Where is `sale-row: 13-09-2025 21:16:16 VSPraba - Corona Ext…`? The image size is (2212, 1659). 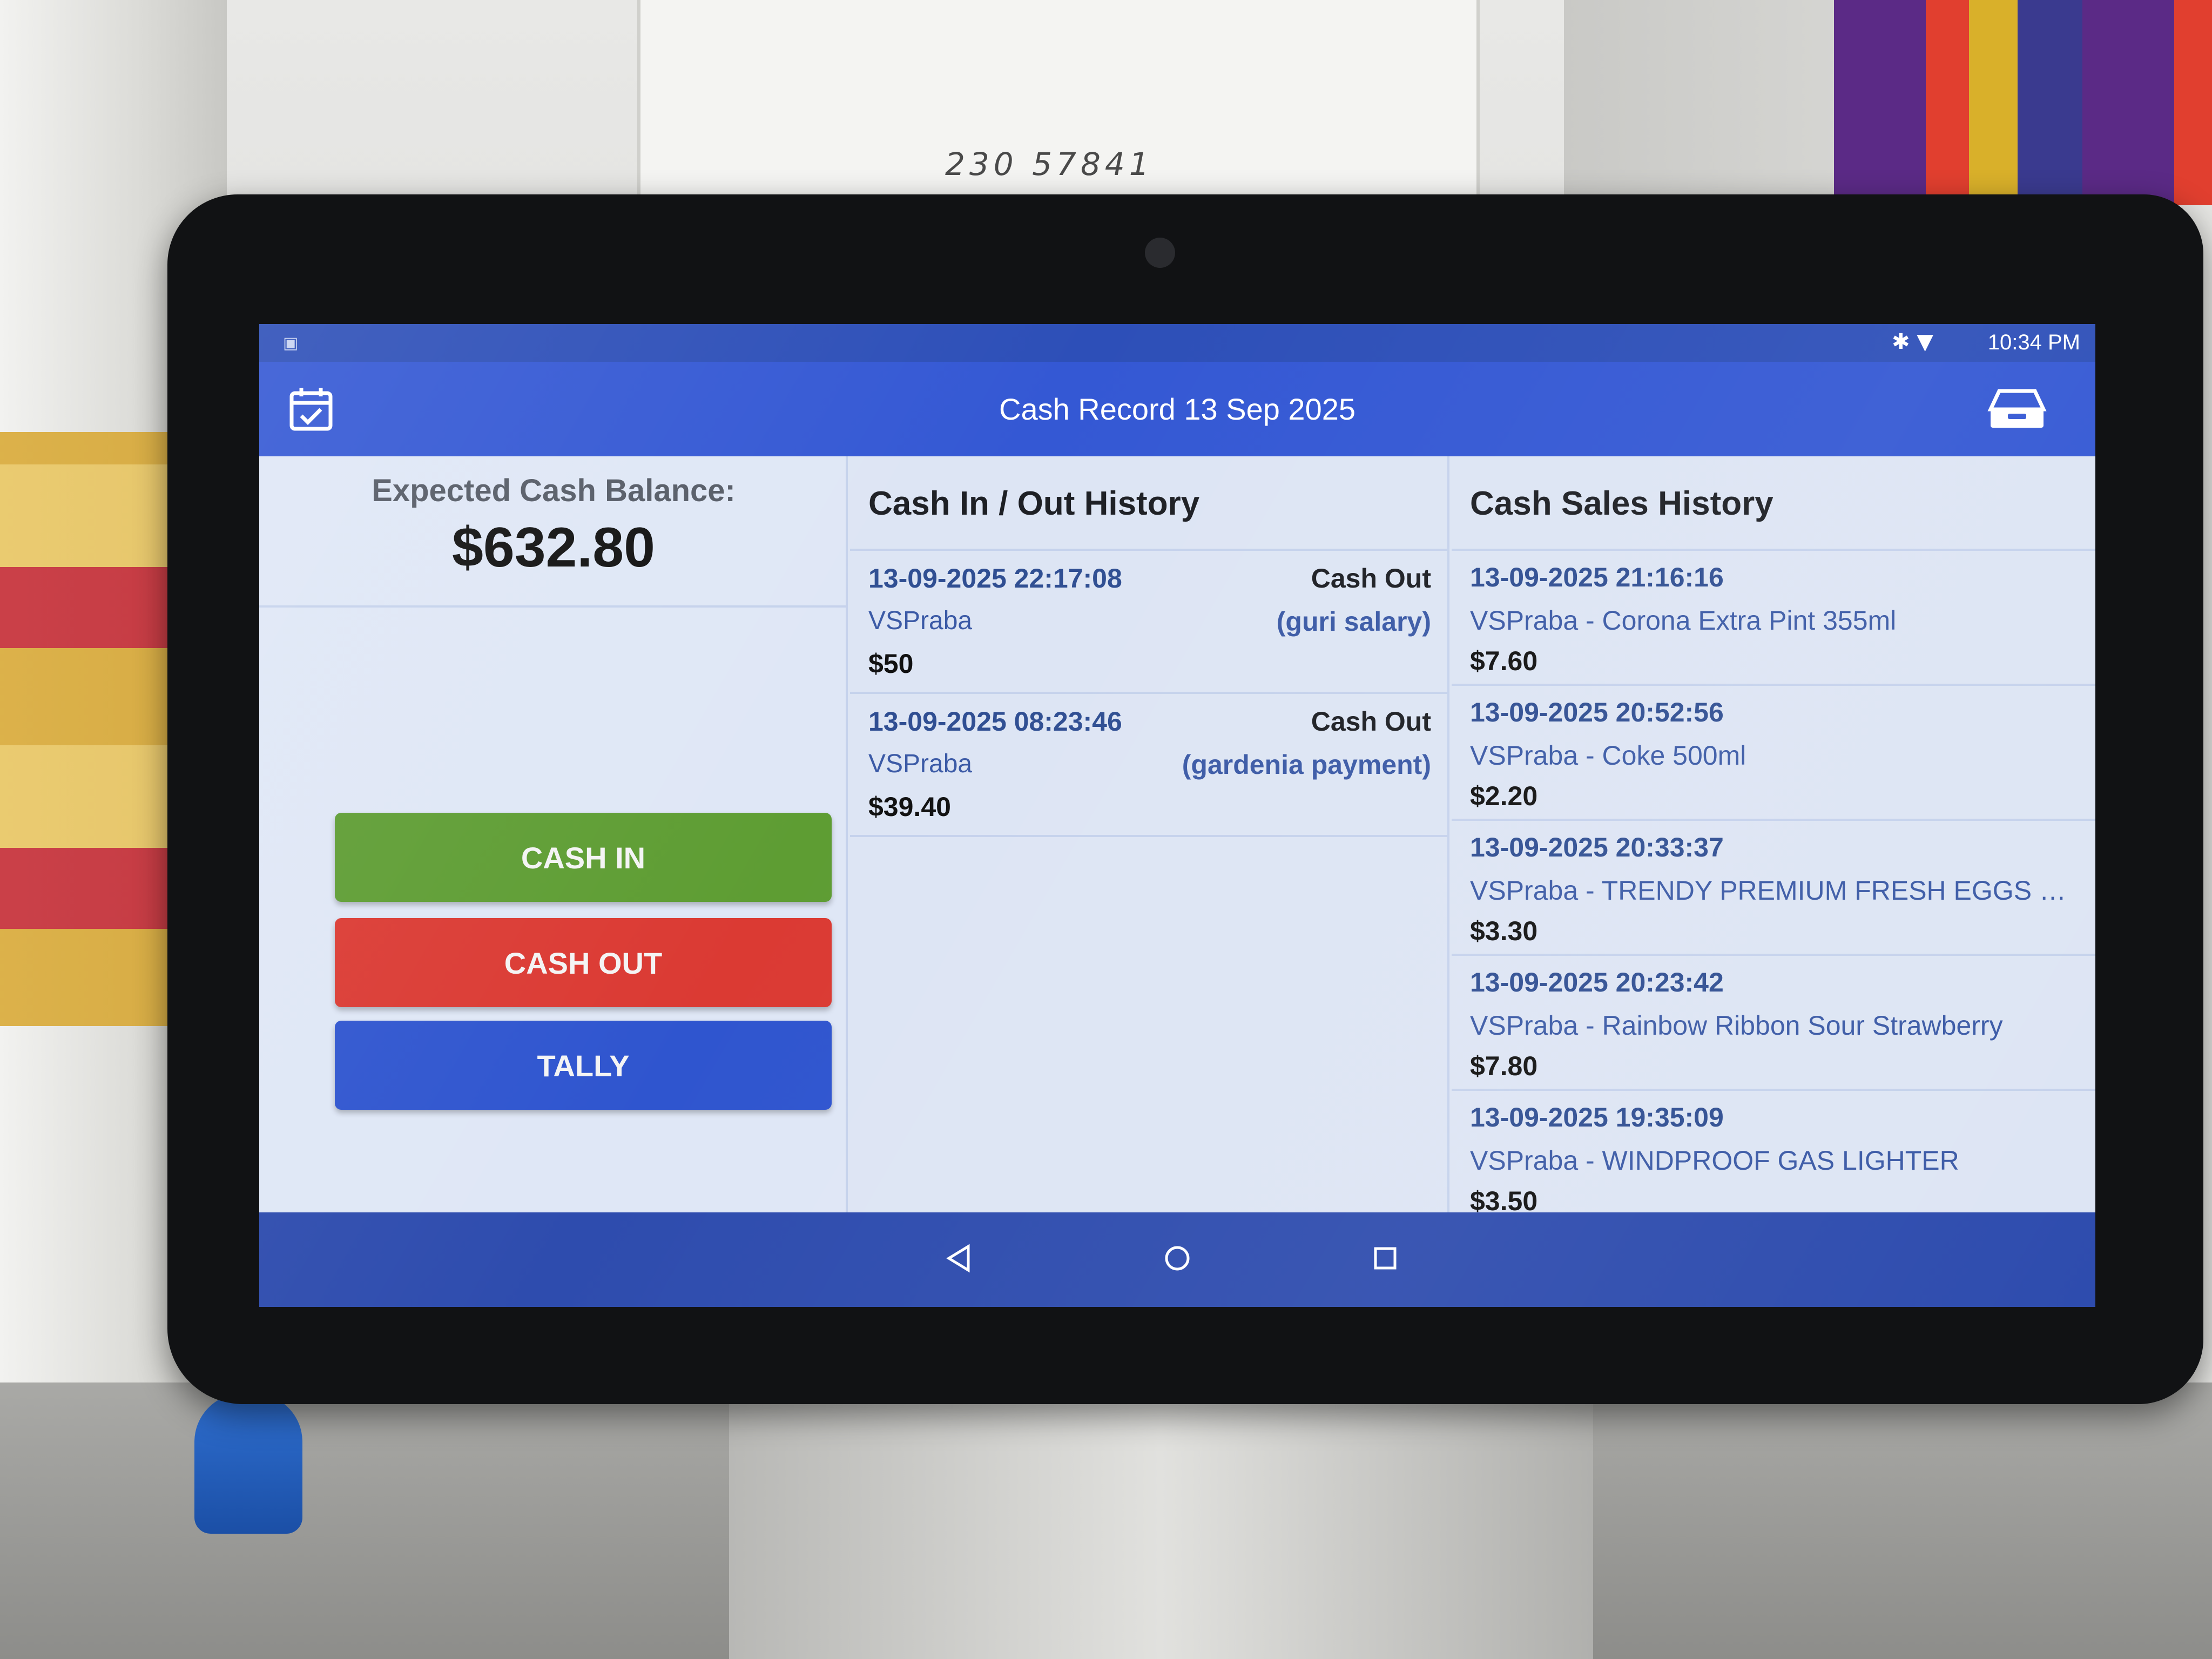
sale-row: 13-09-2025 21:16:16 VSPraba - Corona Ext… is located at coordinates (1773, 618).